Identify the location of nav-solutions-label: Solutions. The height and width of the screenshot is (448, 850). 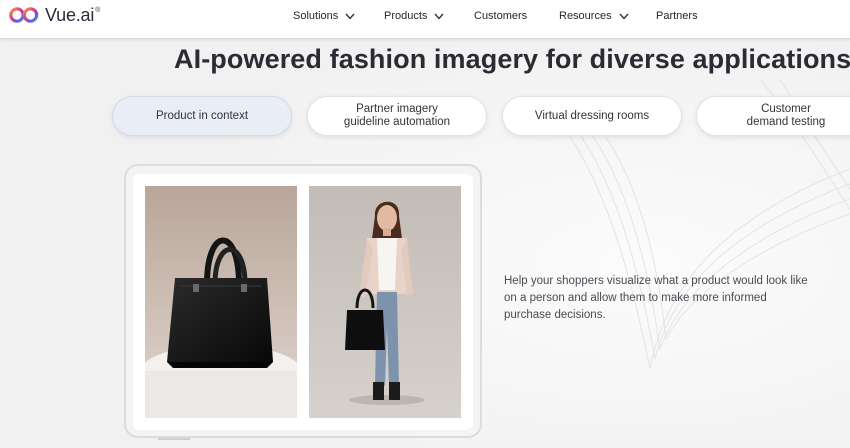
(316, 16).